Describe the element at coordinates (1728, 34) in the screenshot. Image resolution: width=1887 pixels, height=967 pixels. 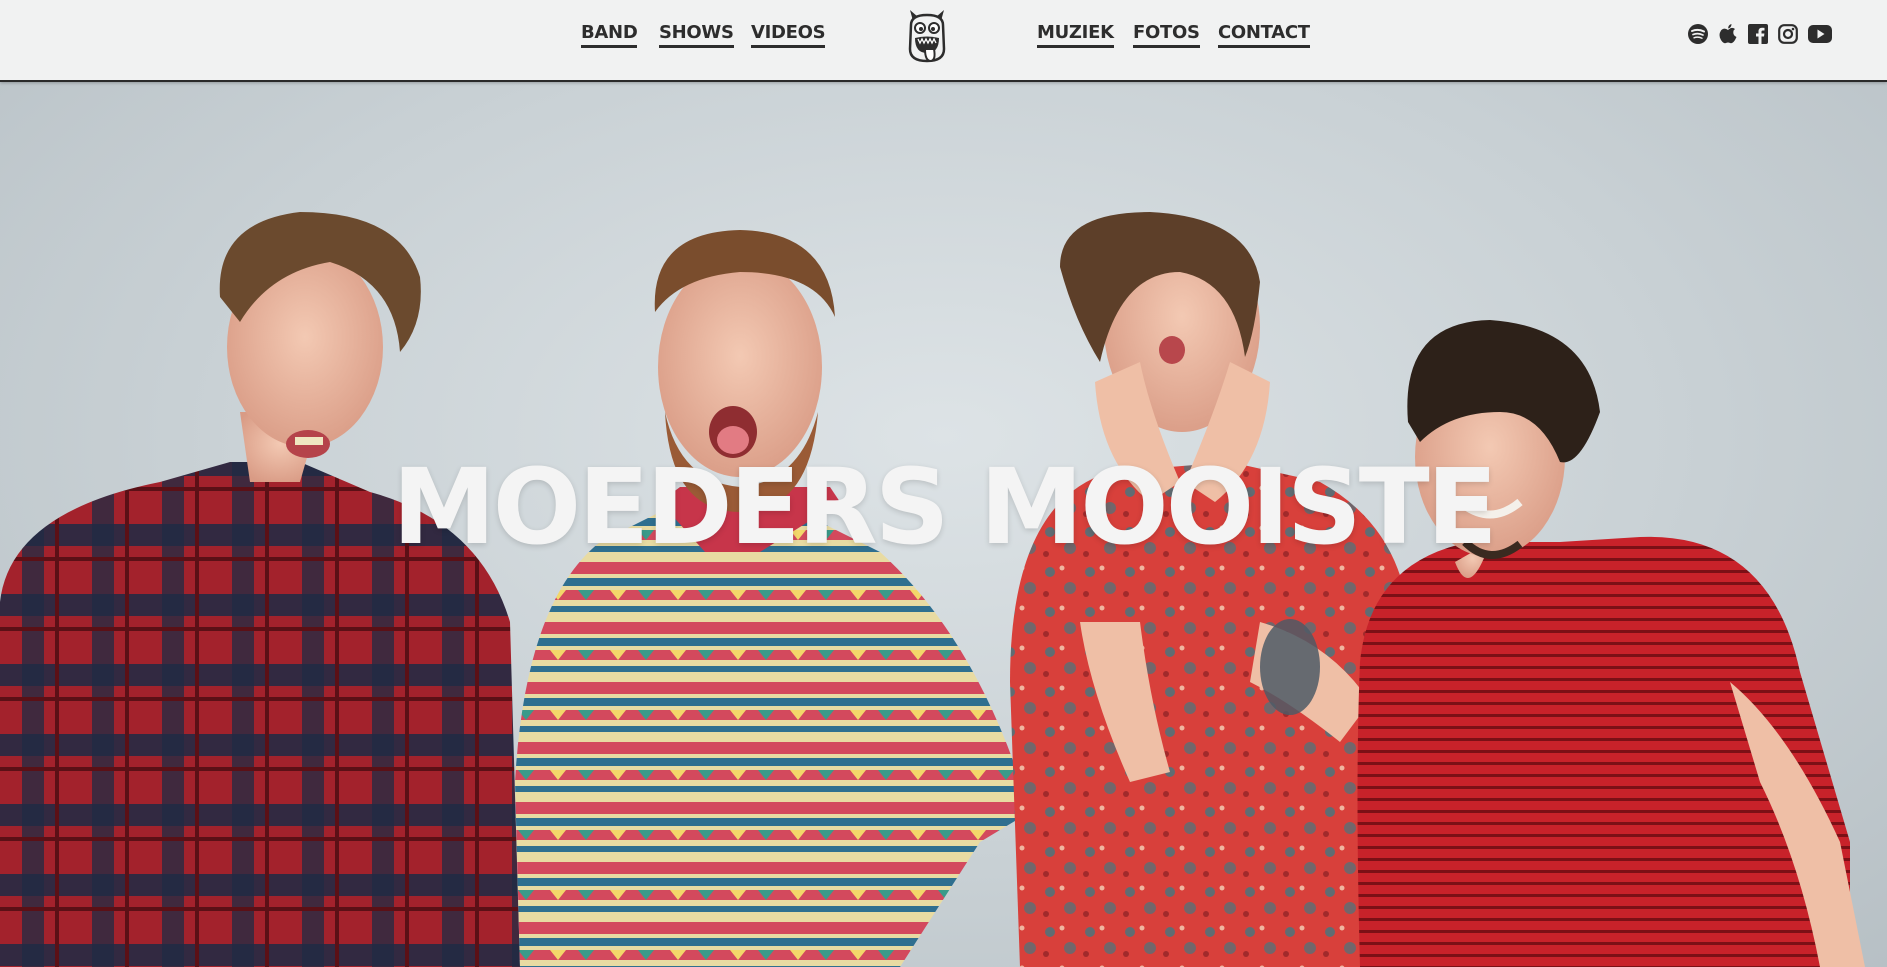
I see `apple-icon` at that location.